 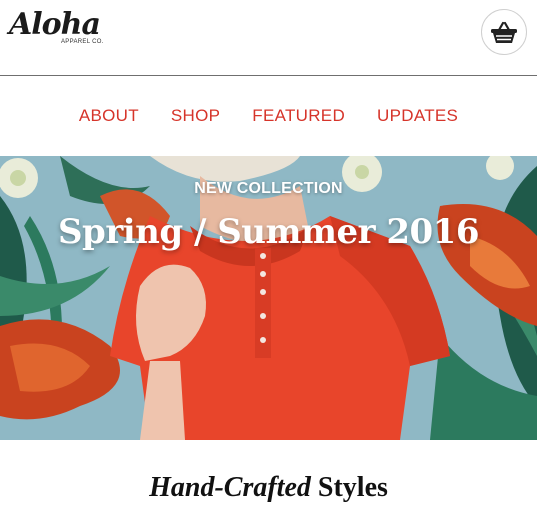 I want to click on brand-logo: Aloha APPAREL CO., so click(x=64, y=29).